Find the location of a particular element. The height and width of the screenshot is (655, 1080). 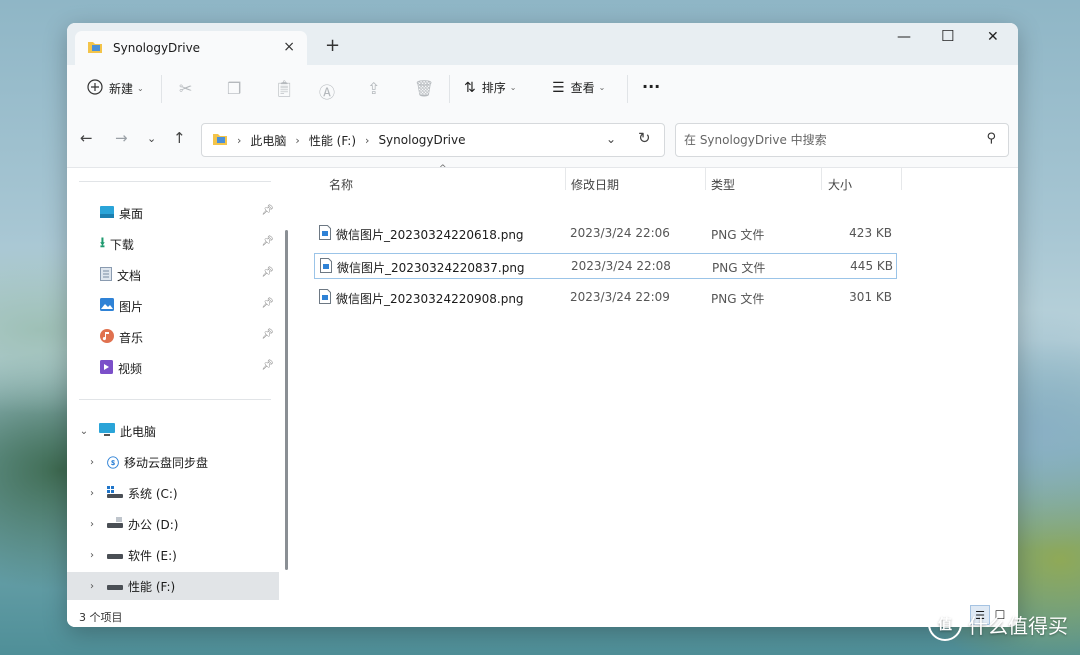

quick-access-documents: 文档 📌︎ is located at coordinates (190, 275).